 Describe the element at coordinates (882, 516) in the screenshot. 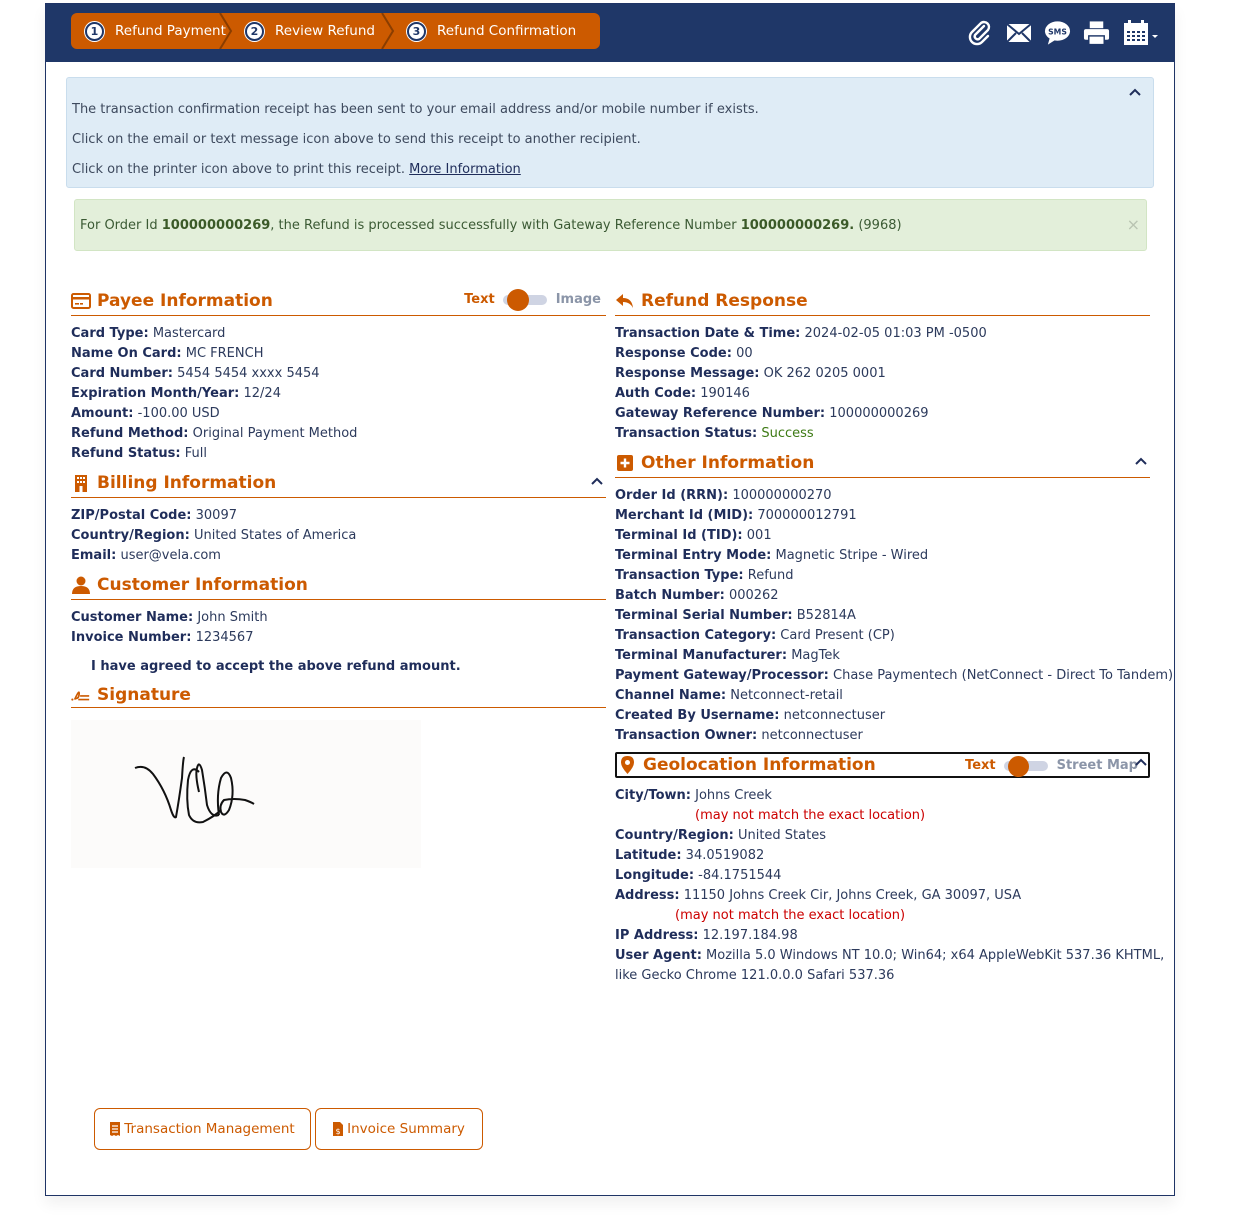

I see `detail-row: Merchant Id (MID): 700000012791` at that location.